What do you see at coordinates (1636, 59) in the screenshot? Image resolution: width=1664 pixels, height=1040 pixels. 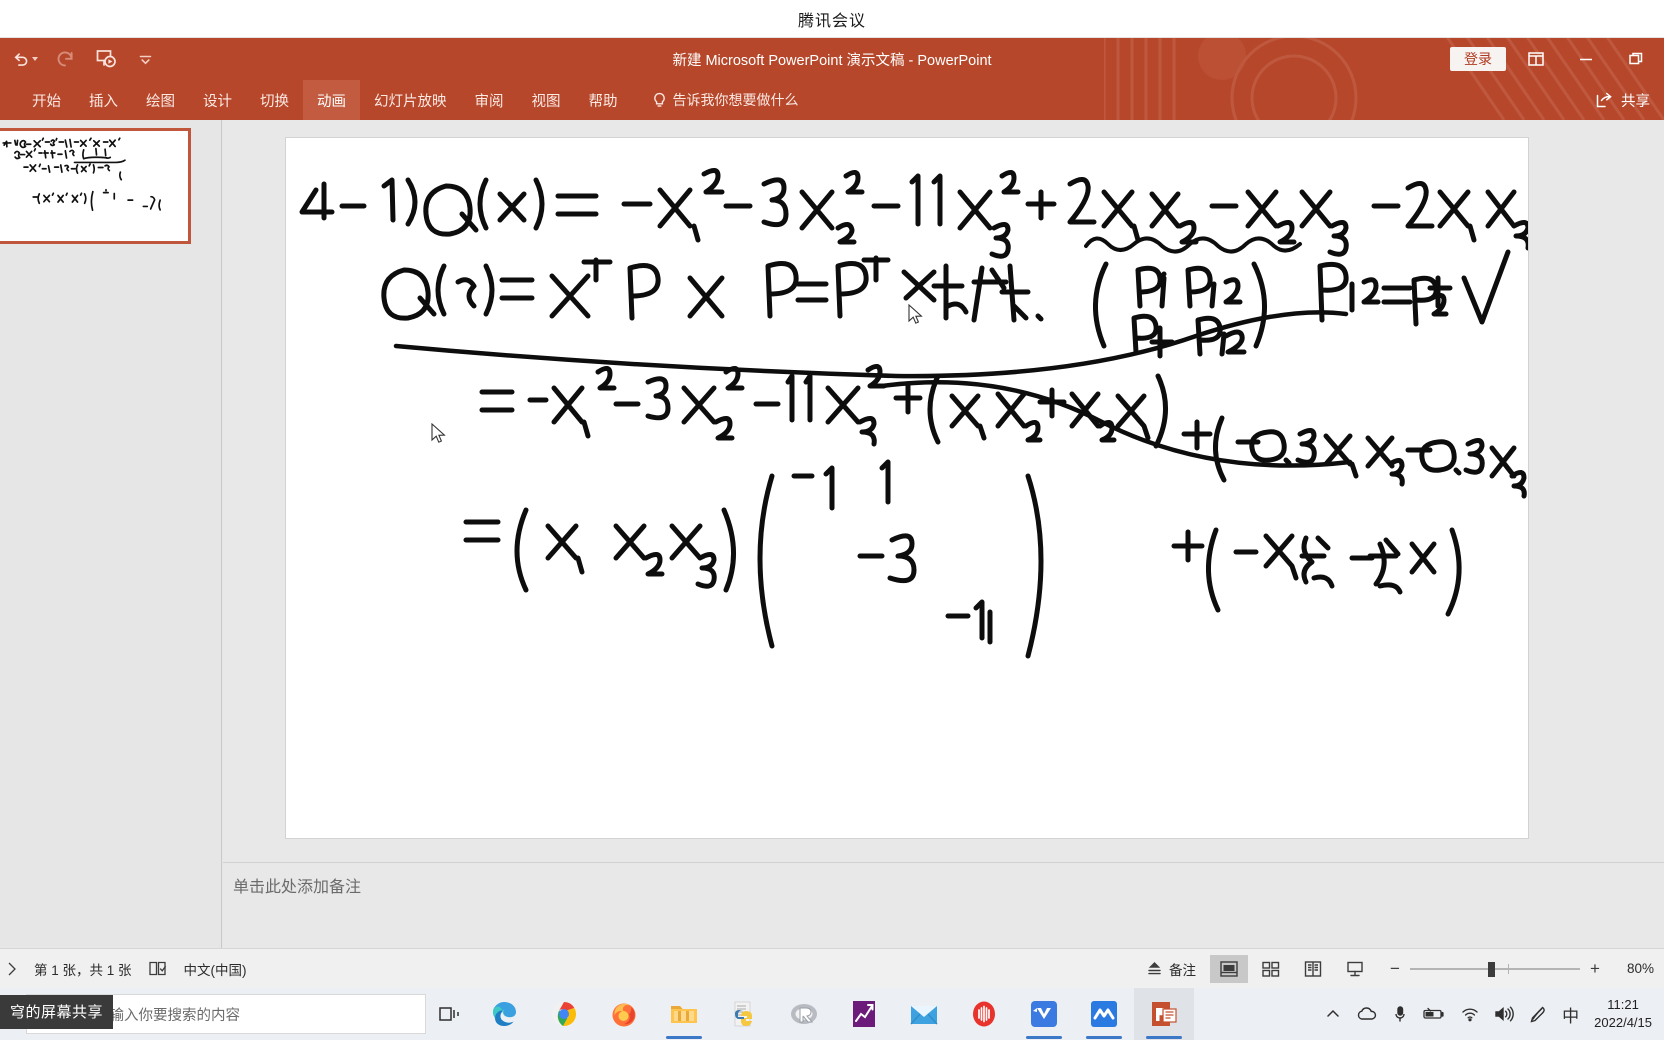 I see `restore-icon` at bounding box center [1636, 59].